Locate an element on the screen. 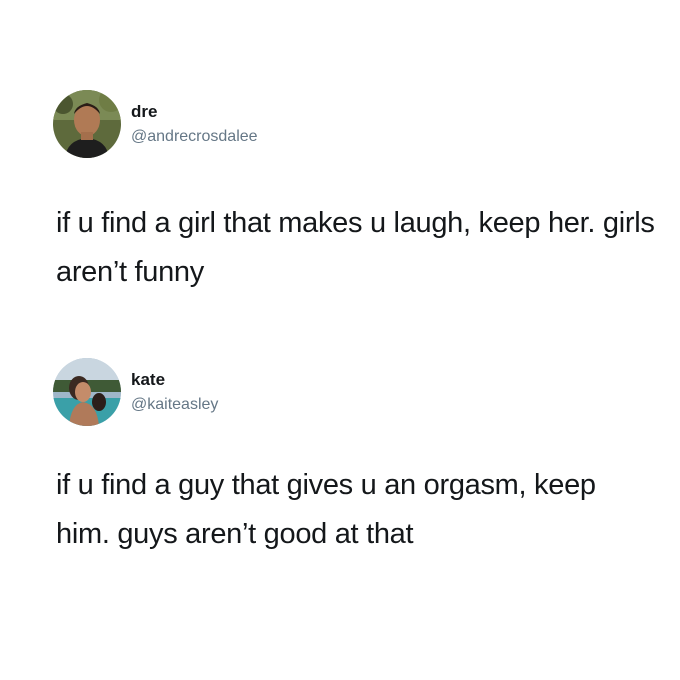 The image size is (680, 680). avatar-photo-dre-icon is located at coordinates (87, 124).